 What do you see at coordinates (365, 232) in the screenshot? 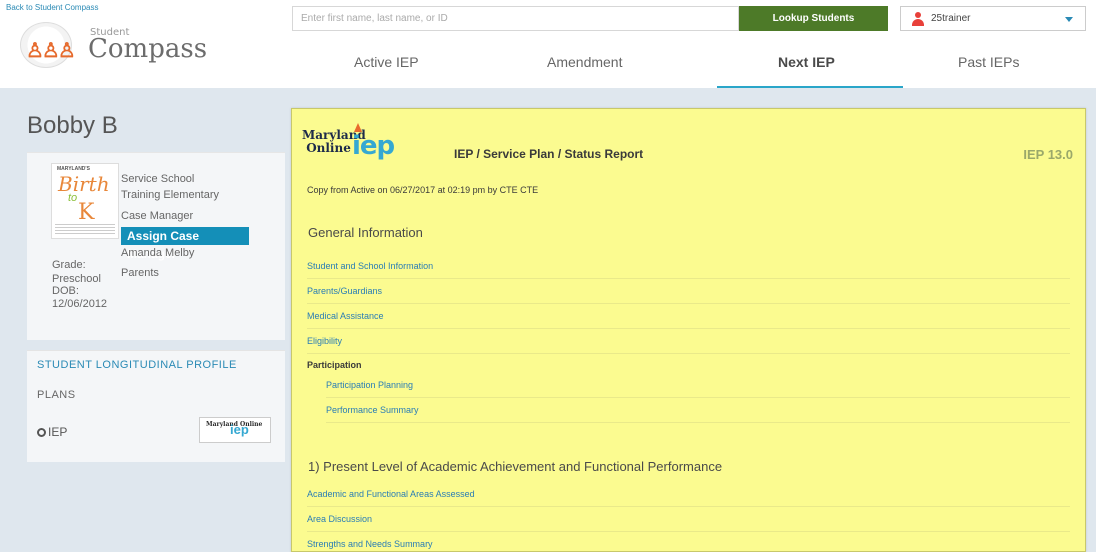
I see `general-information-heading: General Information` at bounding box center [365, 232].